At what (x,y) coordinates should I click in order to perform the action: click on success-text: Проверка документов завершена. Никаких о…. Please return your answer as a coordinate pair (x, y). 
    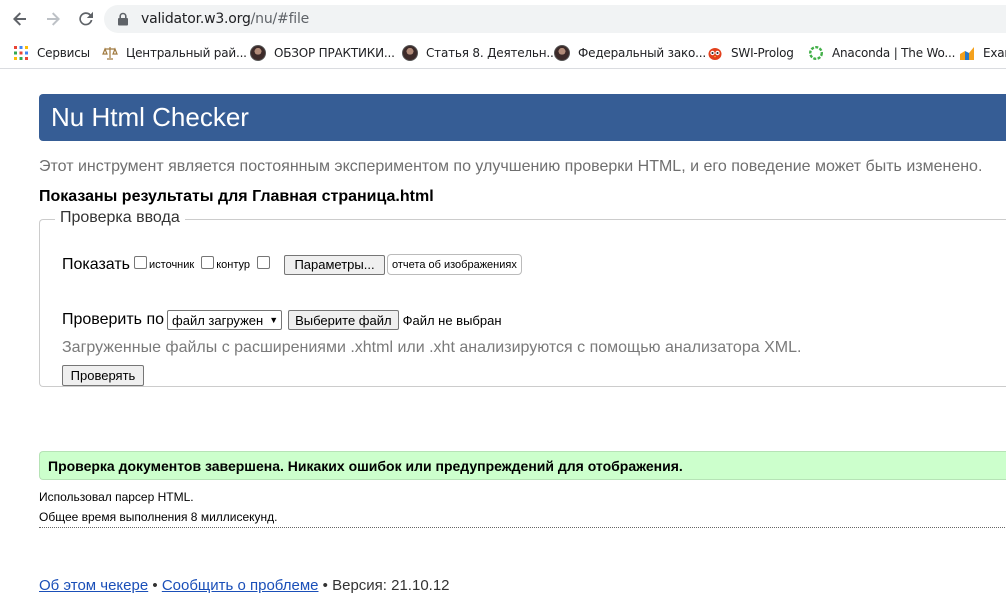
    Looking at the image, I should click on (365, 466).